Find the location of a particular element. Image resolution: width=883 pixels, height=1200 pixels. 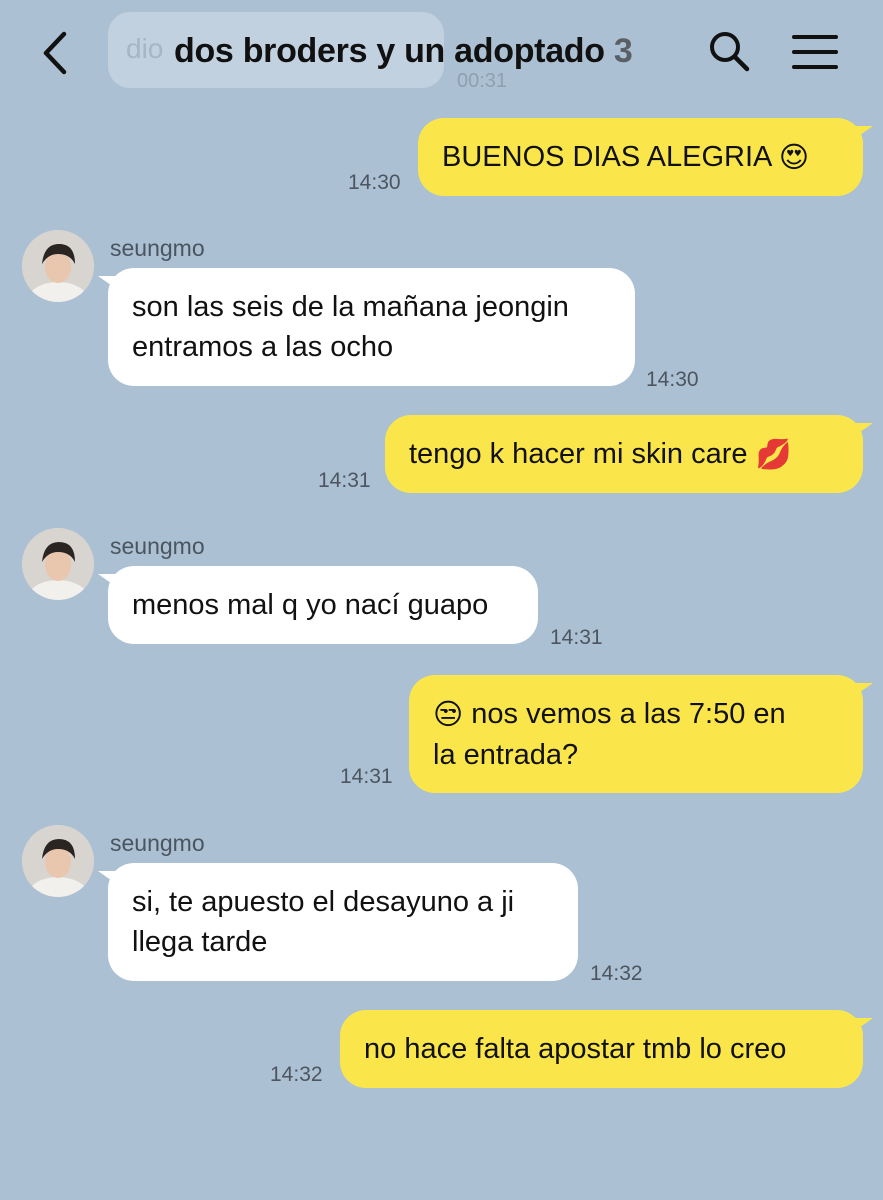

chat-title: dos broders y un adoptado 3 is located at coordinates (403, 51).